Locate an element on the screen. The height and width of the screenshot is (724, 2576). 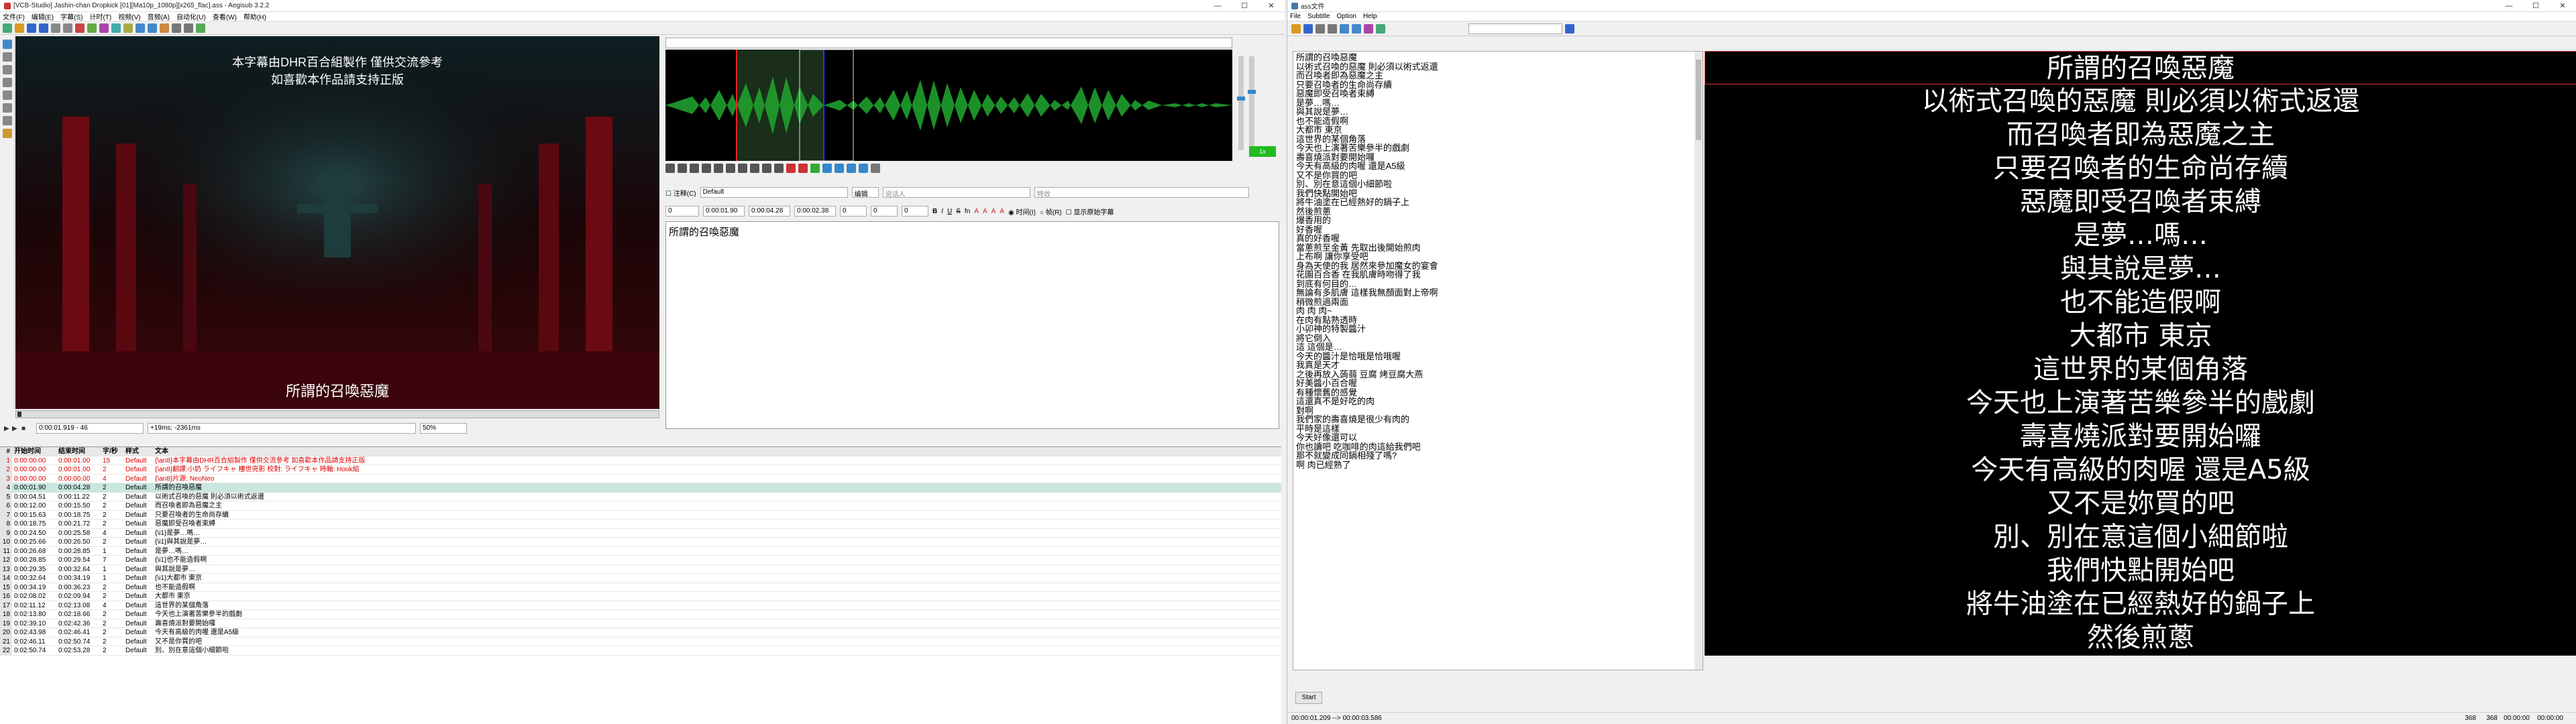
subtitle-list-item: 將它倒入 is located at coordinates (1498, 338).